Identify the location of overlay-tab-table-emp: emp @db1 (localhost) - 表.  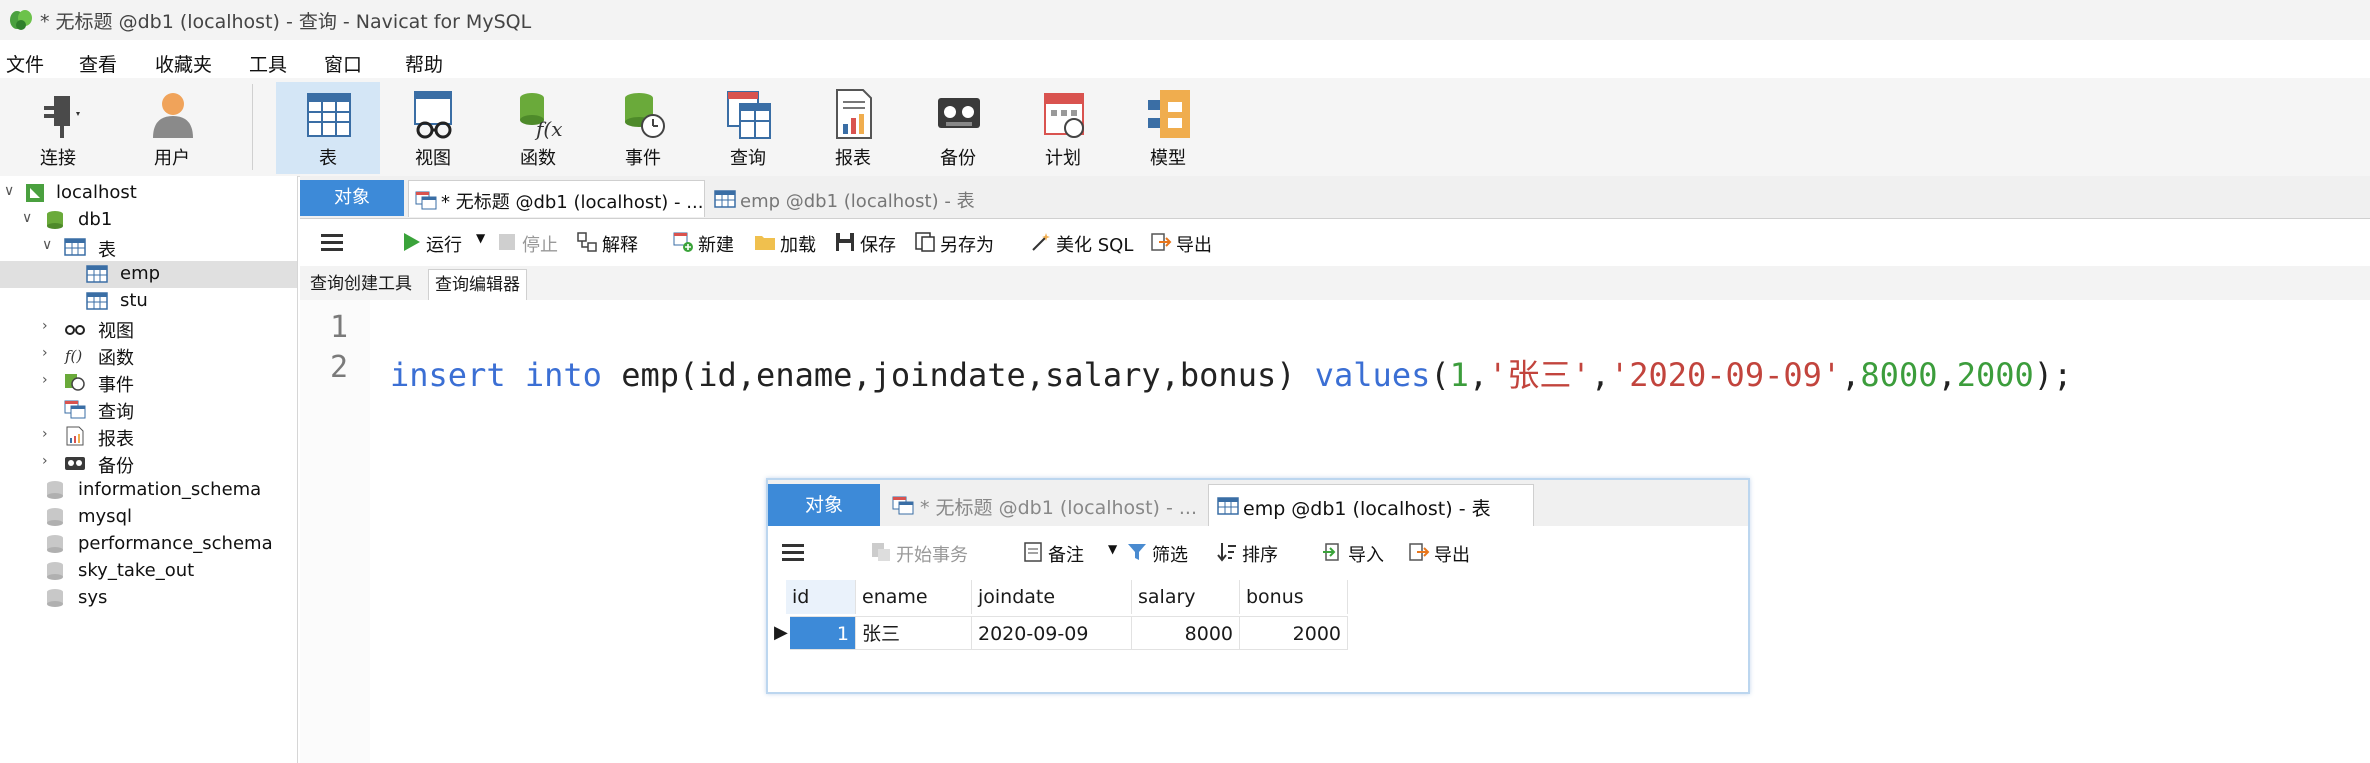
(1371, 505).